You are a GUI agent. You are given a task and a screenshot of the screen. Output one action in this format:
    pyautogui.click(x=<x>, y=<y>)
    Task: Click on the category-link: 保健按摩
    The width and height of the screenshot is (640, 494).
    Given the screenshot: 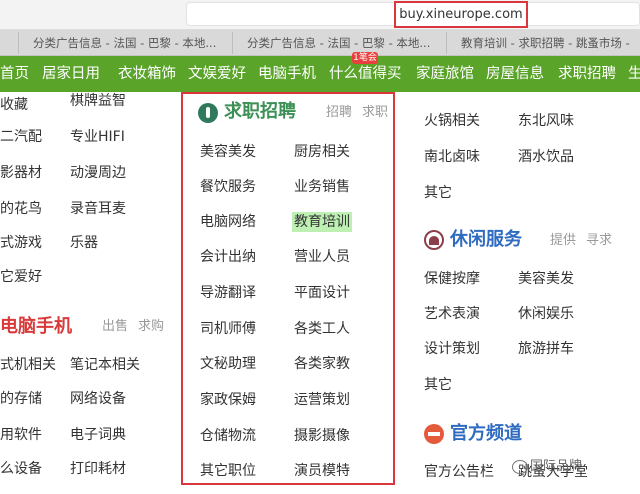 What is the action you would take?
    pyautogui.click(x=452, y=279)
    